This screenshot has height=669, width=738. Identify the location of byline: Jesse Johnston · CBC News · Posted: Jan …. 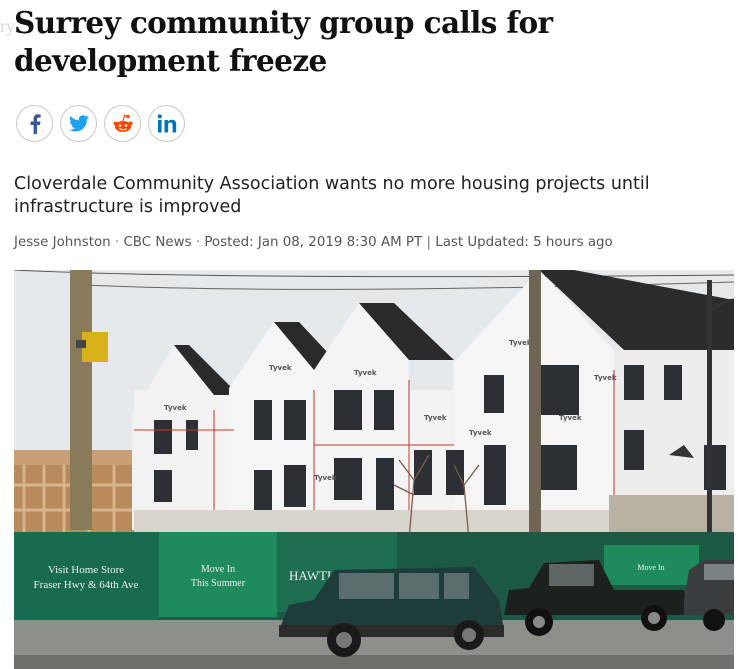
(313, 242).